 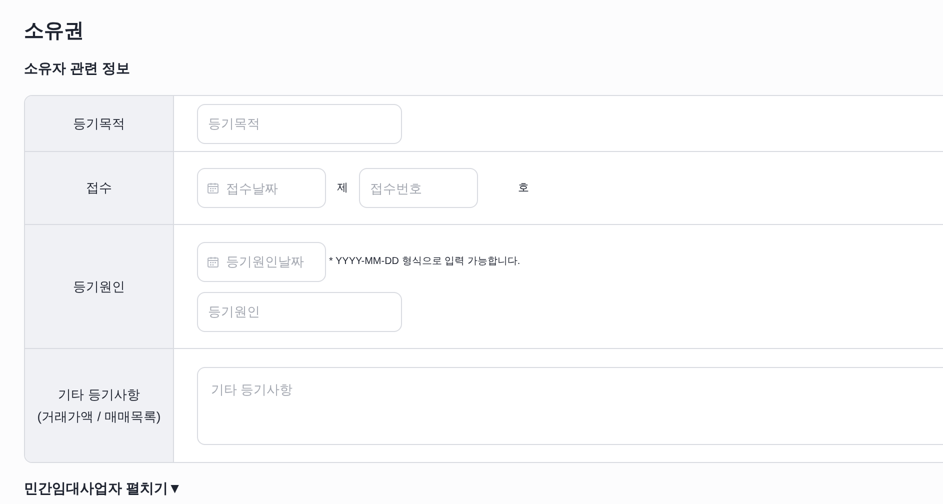 I want to click on subsection-title: 소유자 관련 정보, so click(x=77, y=68).